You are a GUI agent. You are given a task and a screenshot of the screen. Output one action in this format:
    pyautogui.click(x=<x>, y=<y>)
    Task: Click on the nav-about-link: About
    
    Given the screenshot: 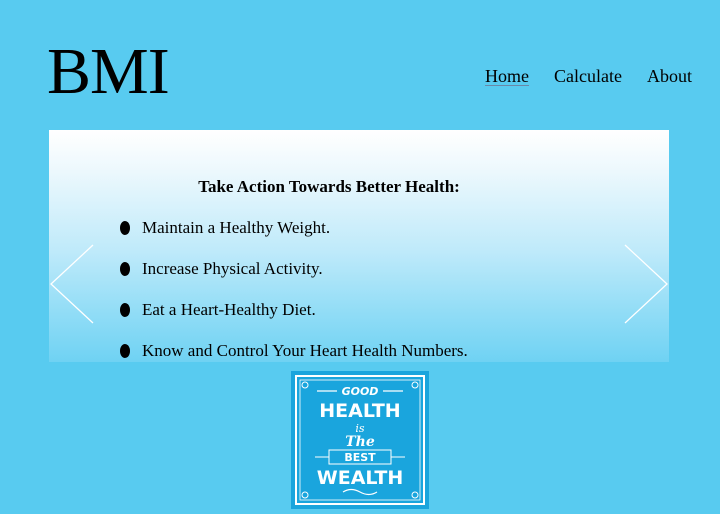 What is the action you would take?
    pyautogui.click(x=669, y=76)
    